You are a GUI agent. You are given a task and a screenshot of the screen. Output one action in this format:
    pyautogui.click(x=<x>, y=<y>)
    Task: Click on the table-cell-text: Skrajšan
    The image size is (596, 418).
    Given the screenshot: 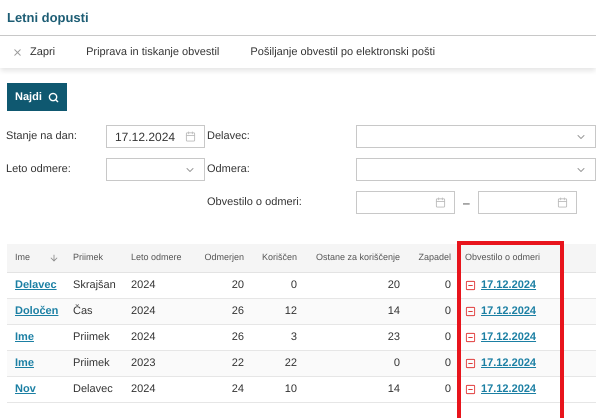 What is the action you would take?
    pyautogui.click(x=94, y=286)
    